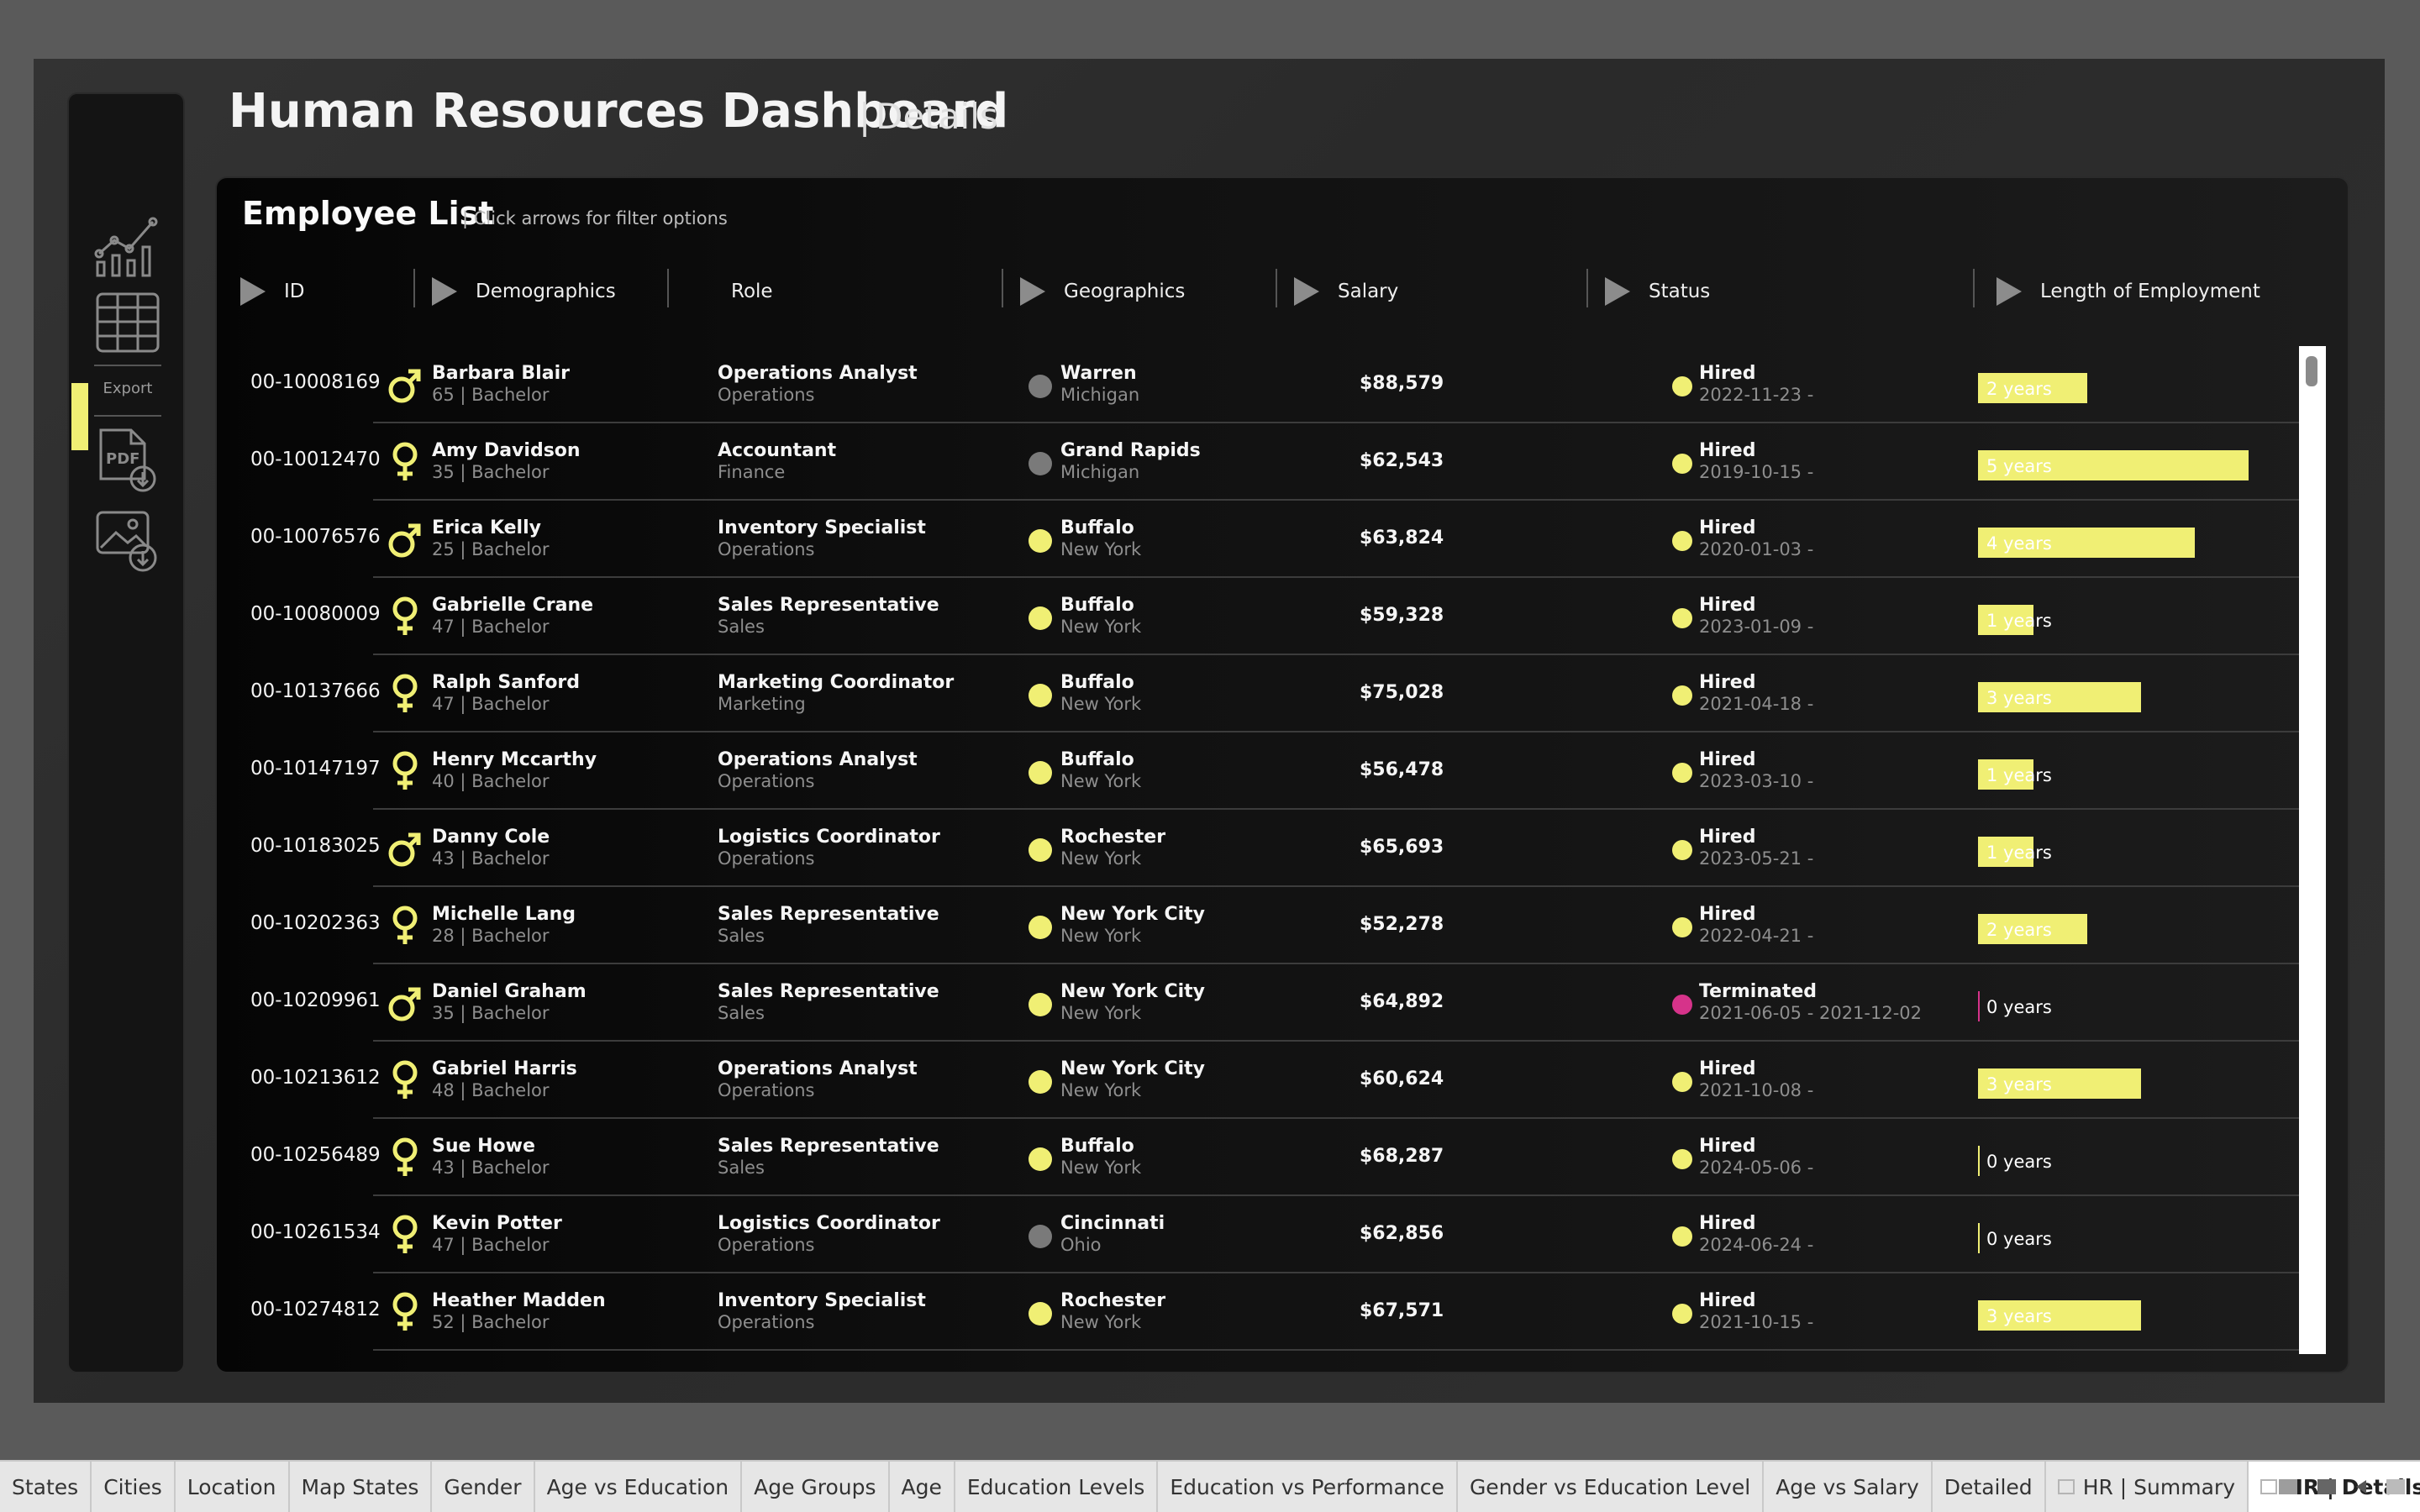 The width and height of the screenshot is (2420, 1512). I want to click on sheet-tab: Age, so click(923, 1487).